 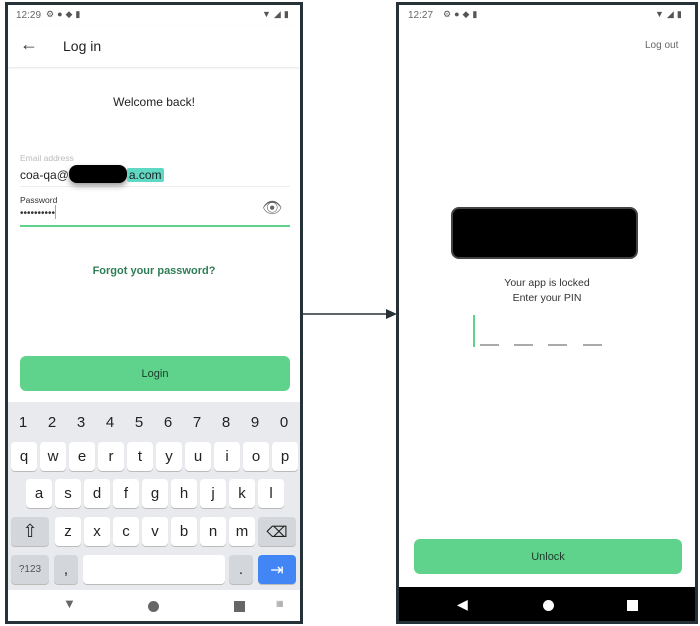 What do you see at coordinates (44, 175) in the screenshot?
I see `email-value-prefix: coa-qa@` at bounding box center [44, 175].